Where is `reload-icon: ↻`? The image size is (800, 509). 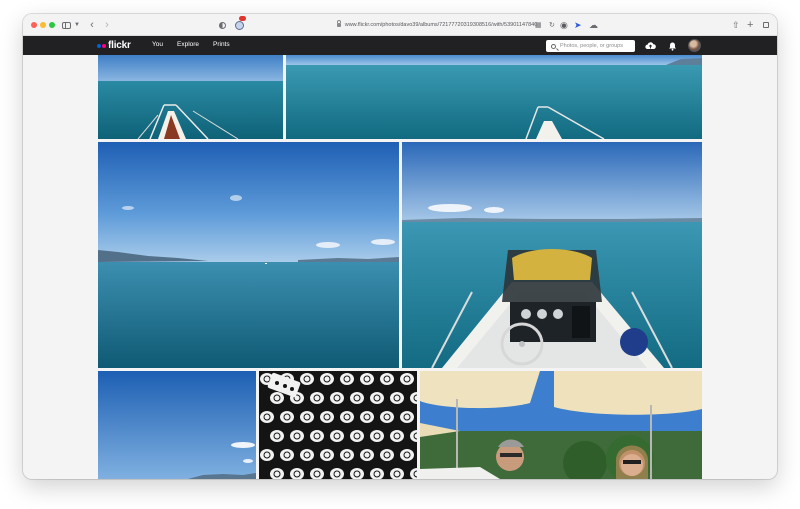 reload-icon: ↻ is located at coordinates (552, 25).